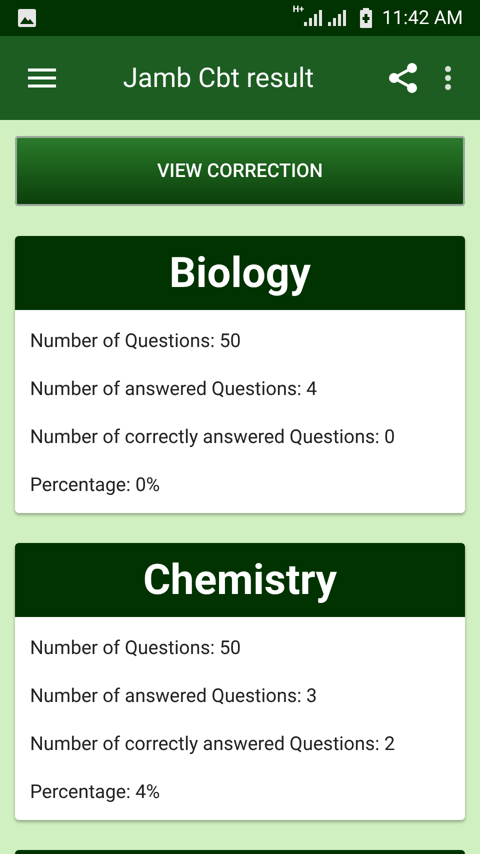 Image resolution: width=480 pixels, height=854 pixels. What do you see at coordinates (366, 18) in the screenshot?
I see `battery-icon` at bounding box center [366, 18].